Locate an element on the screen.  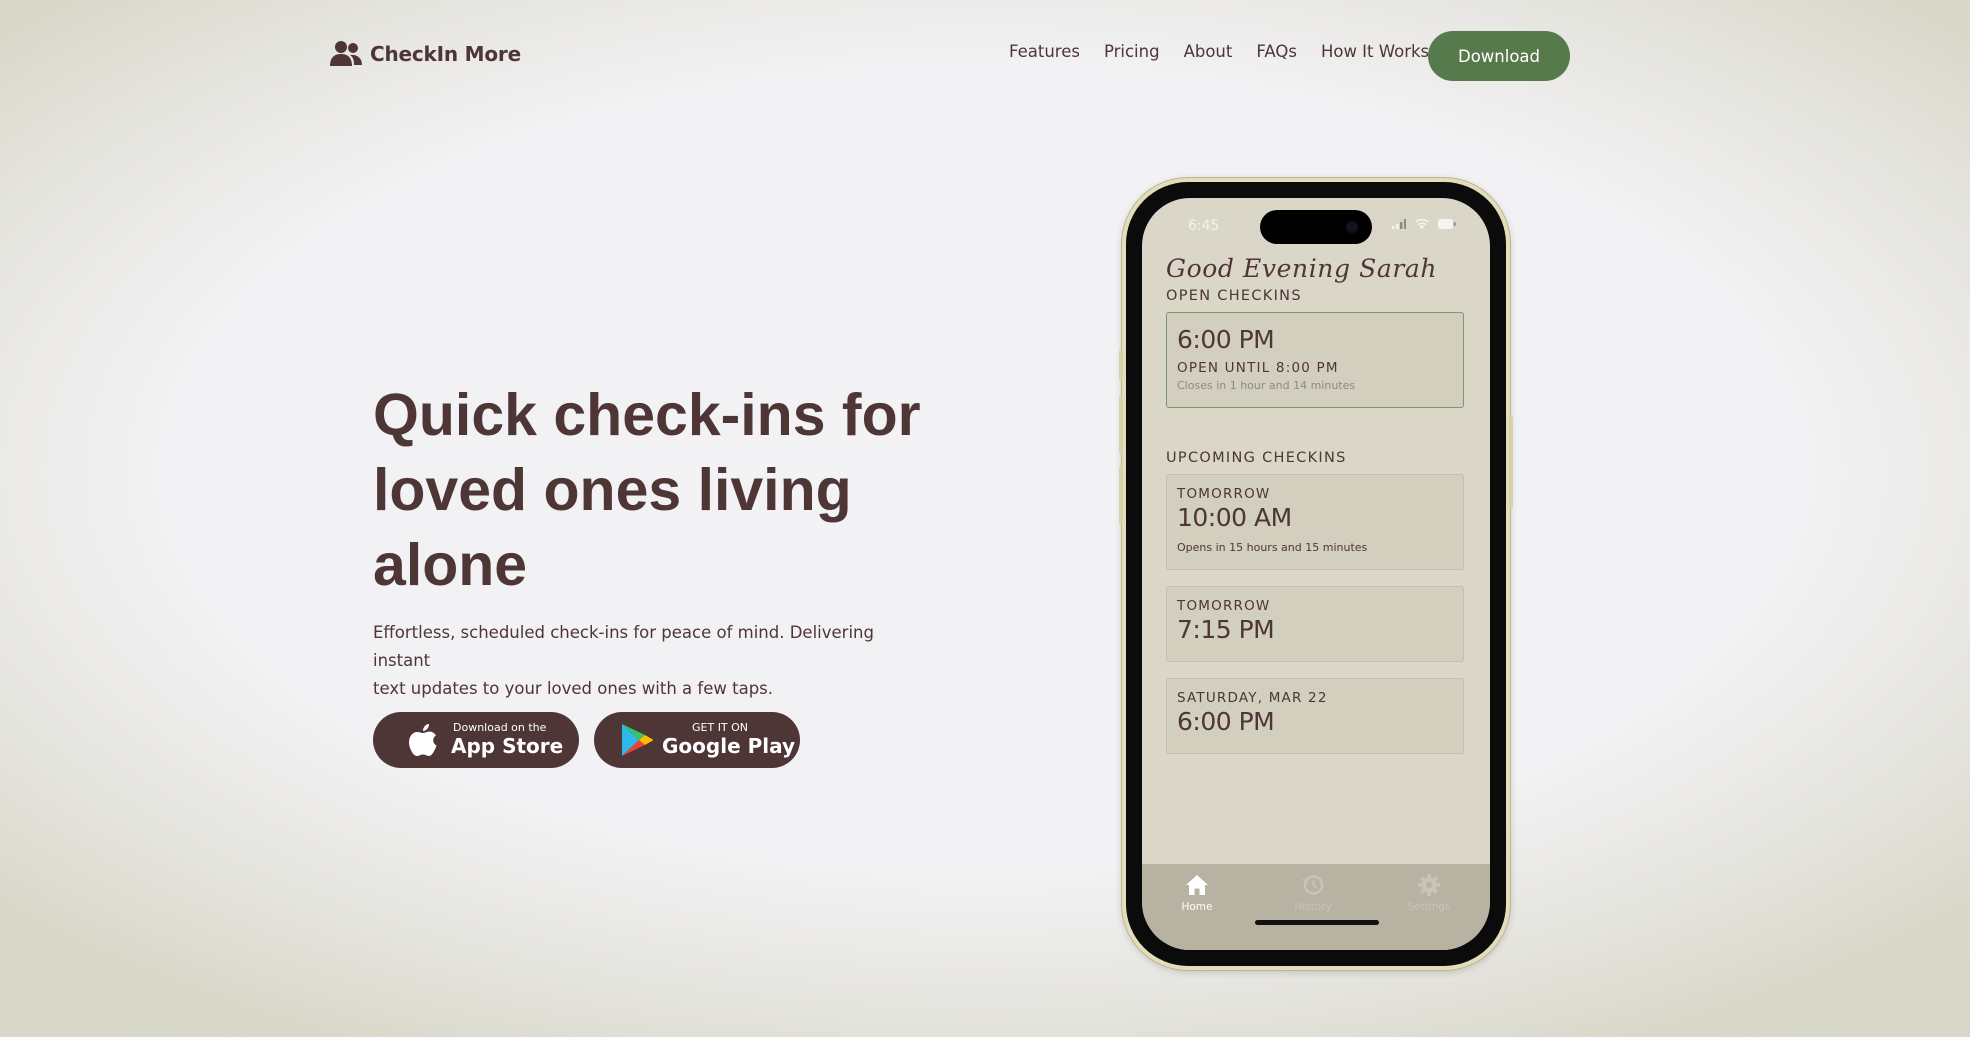
tab-home: Home is located at coordinates (1197, 893).